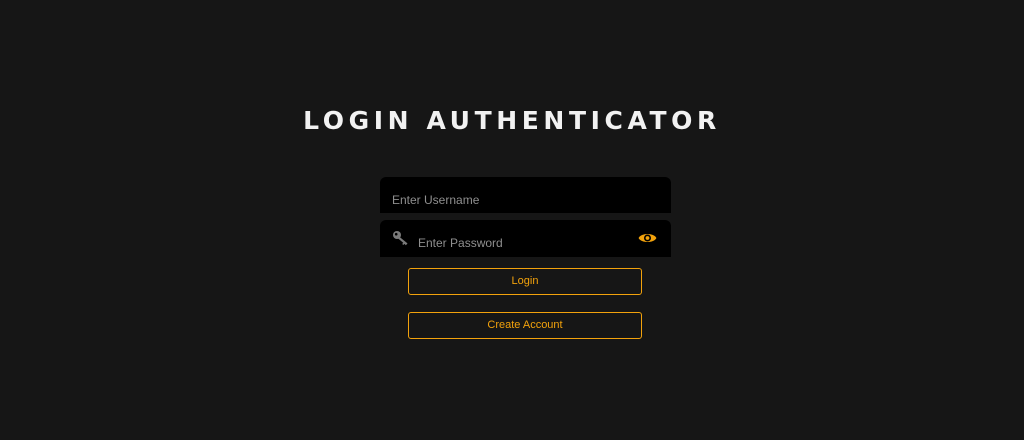  I want to click on username-input, so click(527, 195).